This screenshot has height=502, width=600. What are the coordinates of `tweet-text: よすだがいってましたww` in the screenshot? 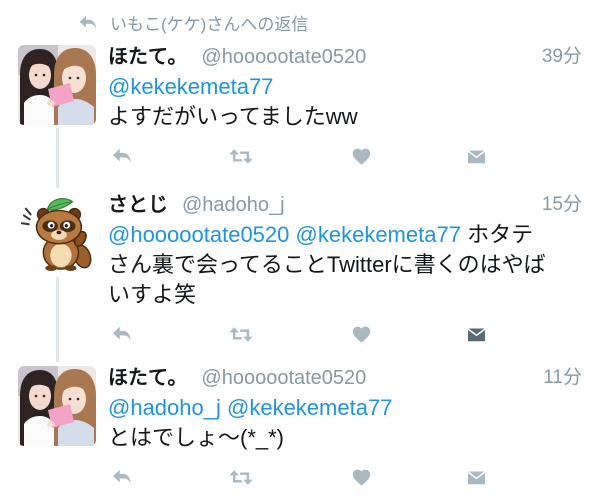 It's located at (233, 116).